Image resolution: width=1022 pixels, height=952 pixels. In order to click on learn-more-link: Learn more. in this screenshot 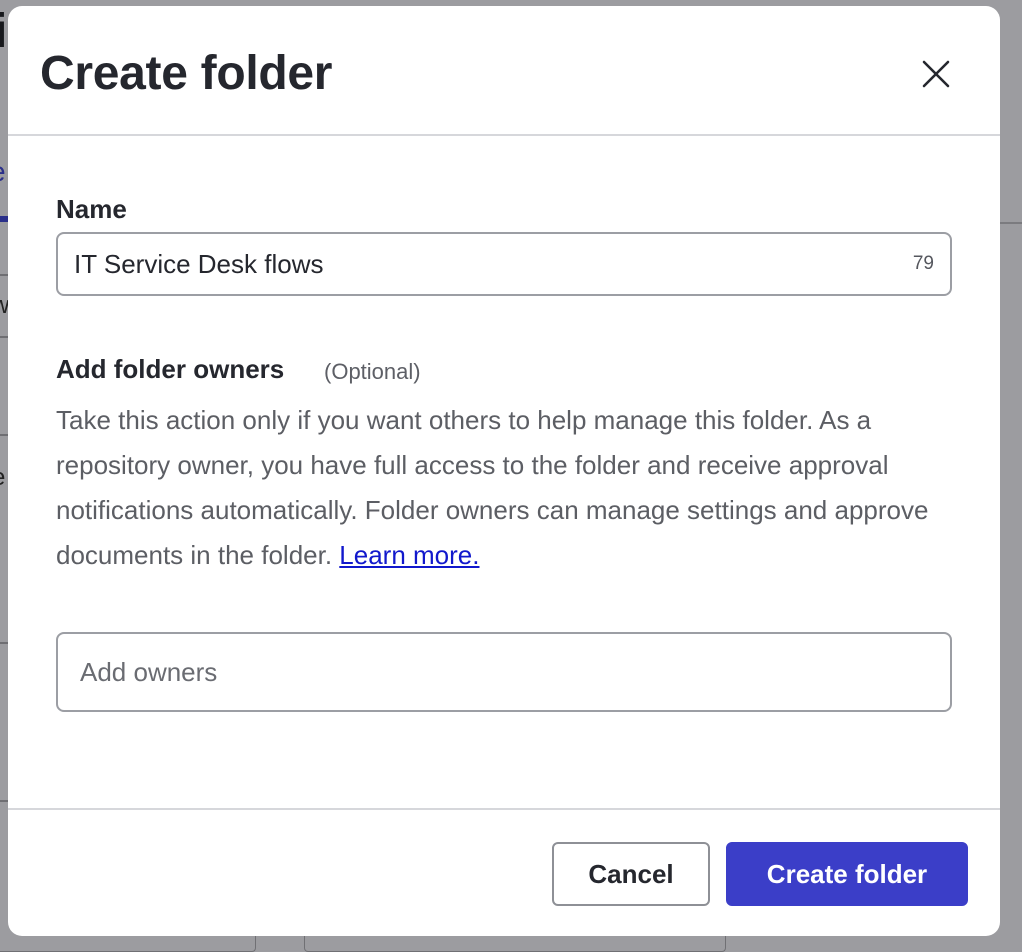, I will do `click(409, 555)`.